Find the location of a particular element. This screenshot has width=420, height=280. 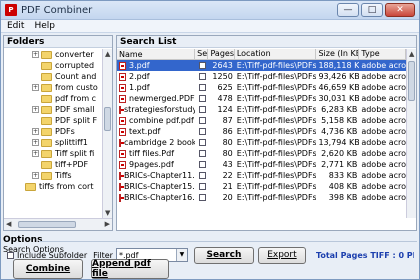

file-name: 3.pdf is located at coordinates (156, 65).